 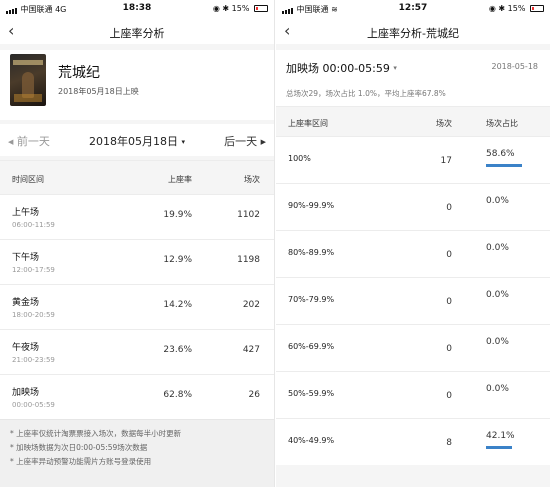 What do you see at coordinates (248, 215) in the screenshot?
I see `row-count: 1102` at bounding box center [248, 215].